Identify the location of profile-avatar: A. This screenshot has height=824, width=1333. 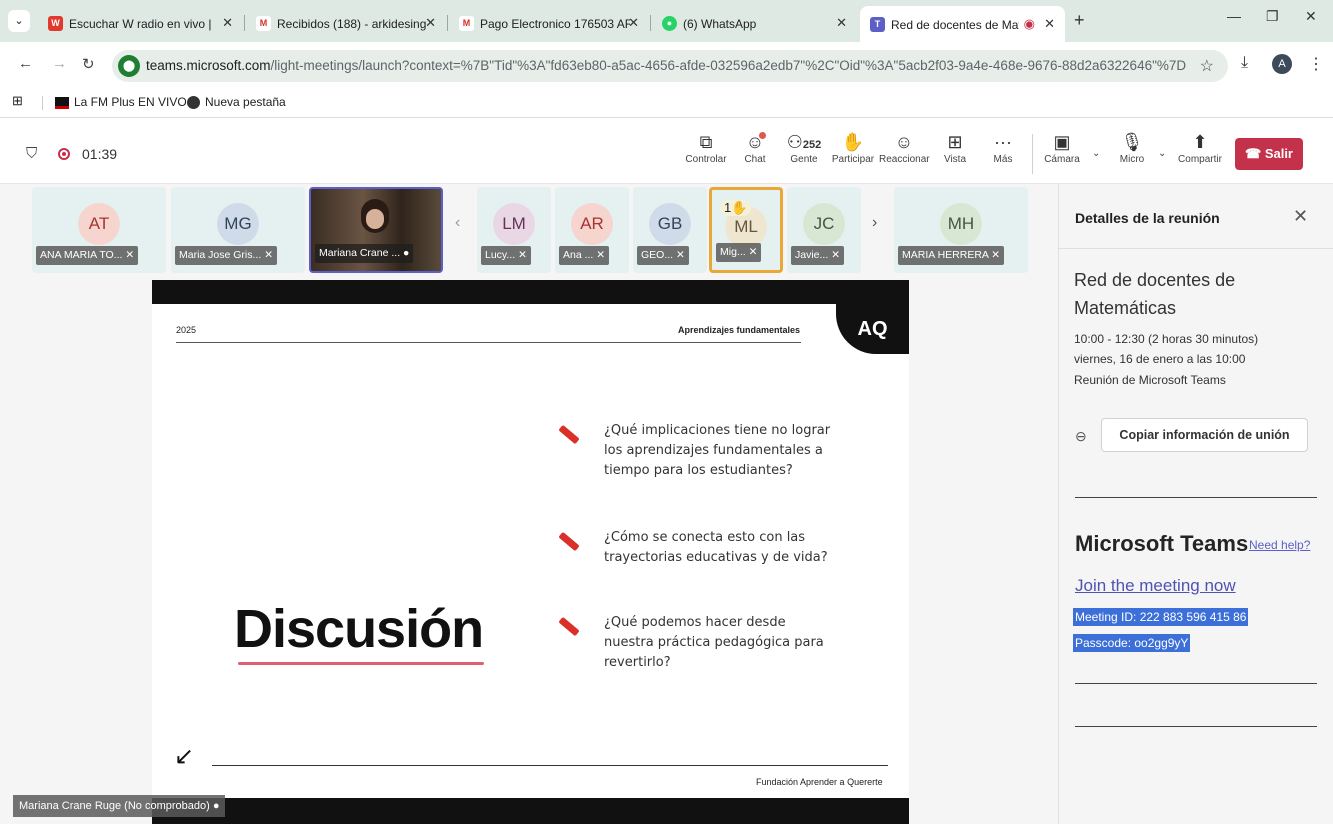
(1282, 64).